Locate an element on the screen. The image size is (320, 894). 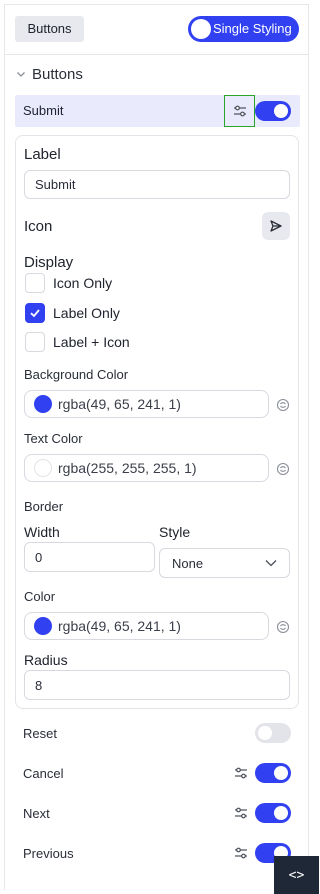
border-color-value: rgba(49, 65, 241, 1) is located at coordinates (119, 626).